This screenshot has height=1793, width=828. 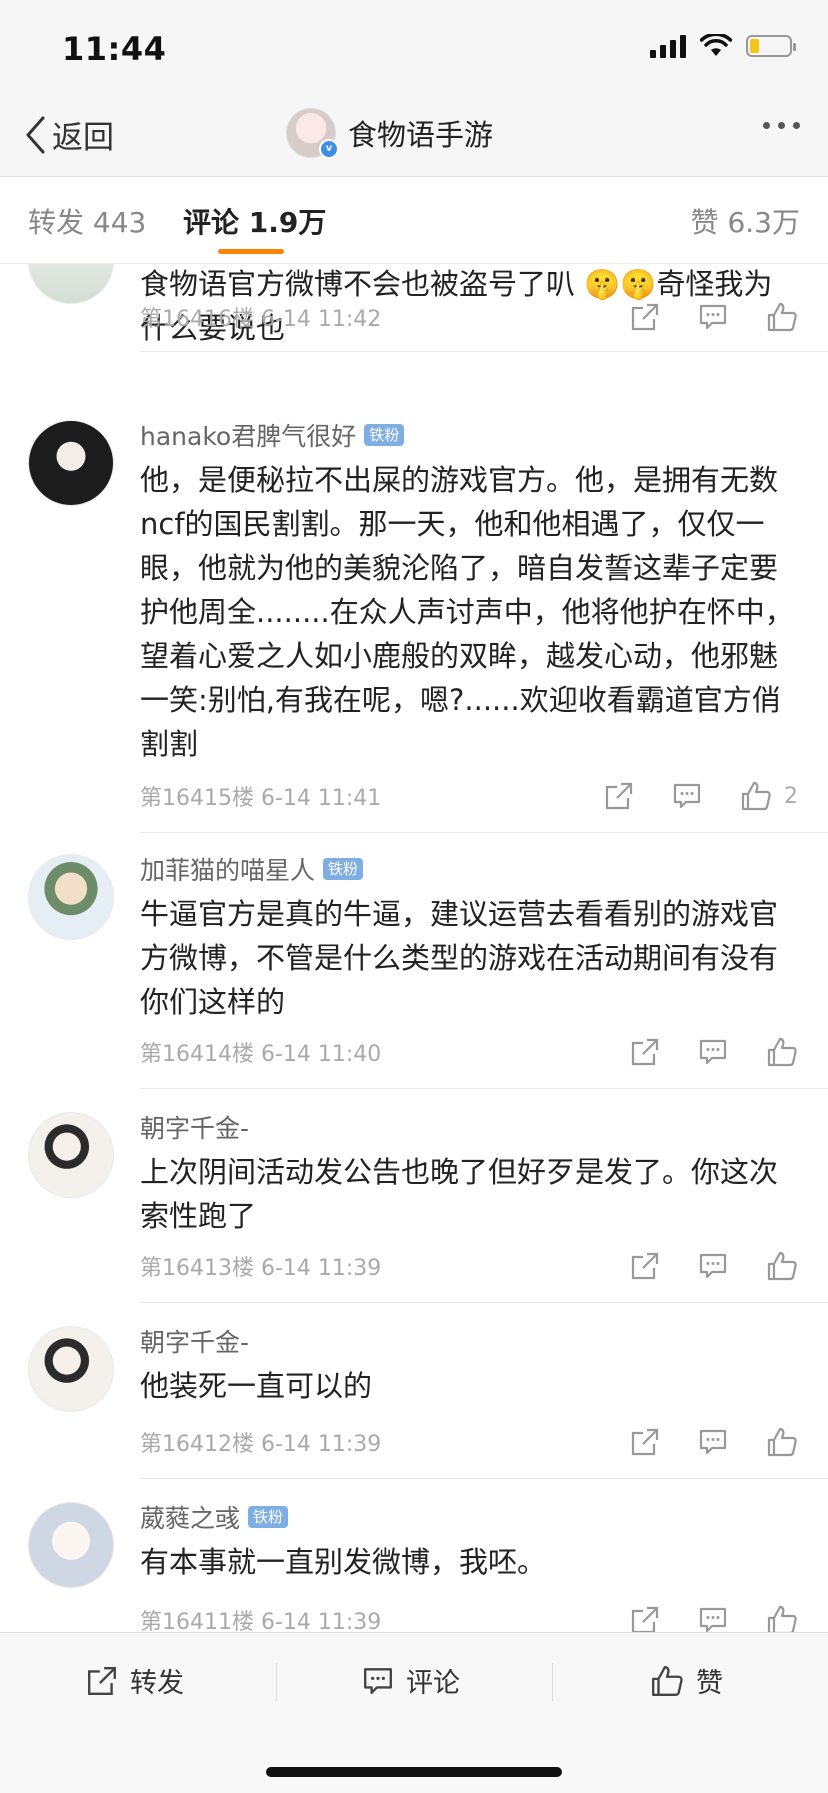 I want to click on status-icons, so click(x=723, y=46).